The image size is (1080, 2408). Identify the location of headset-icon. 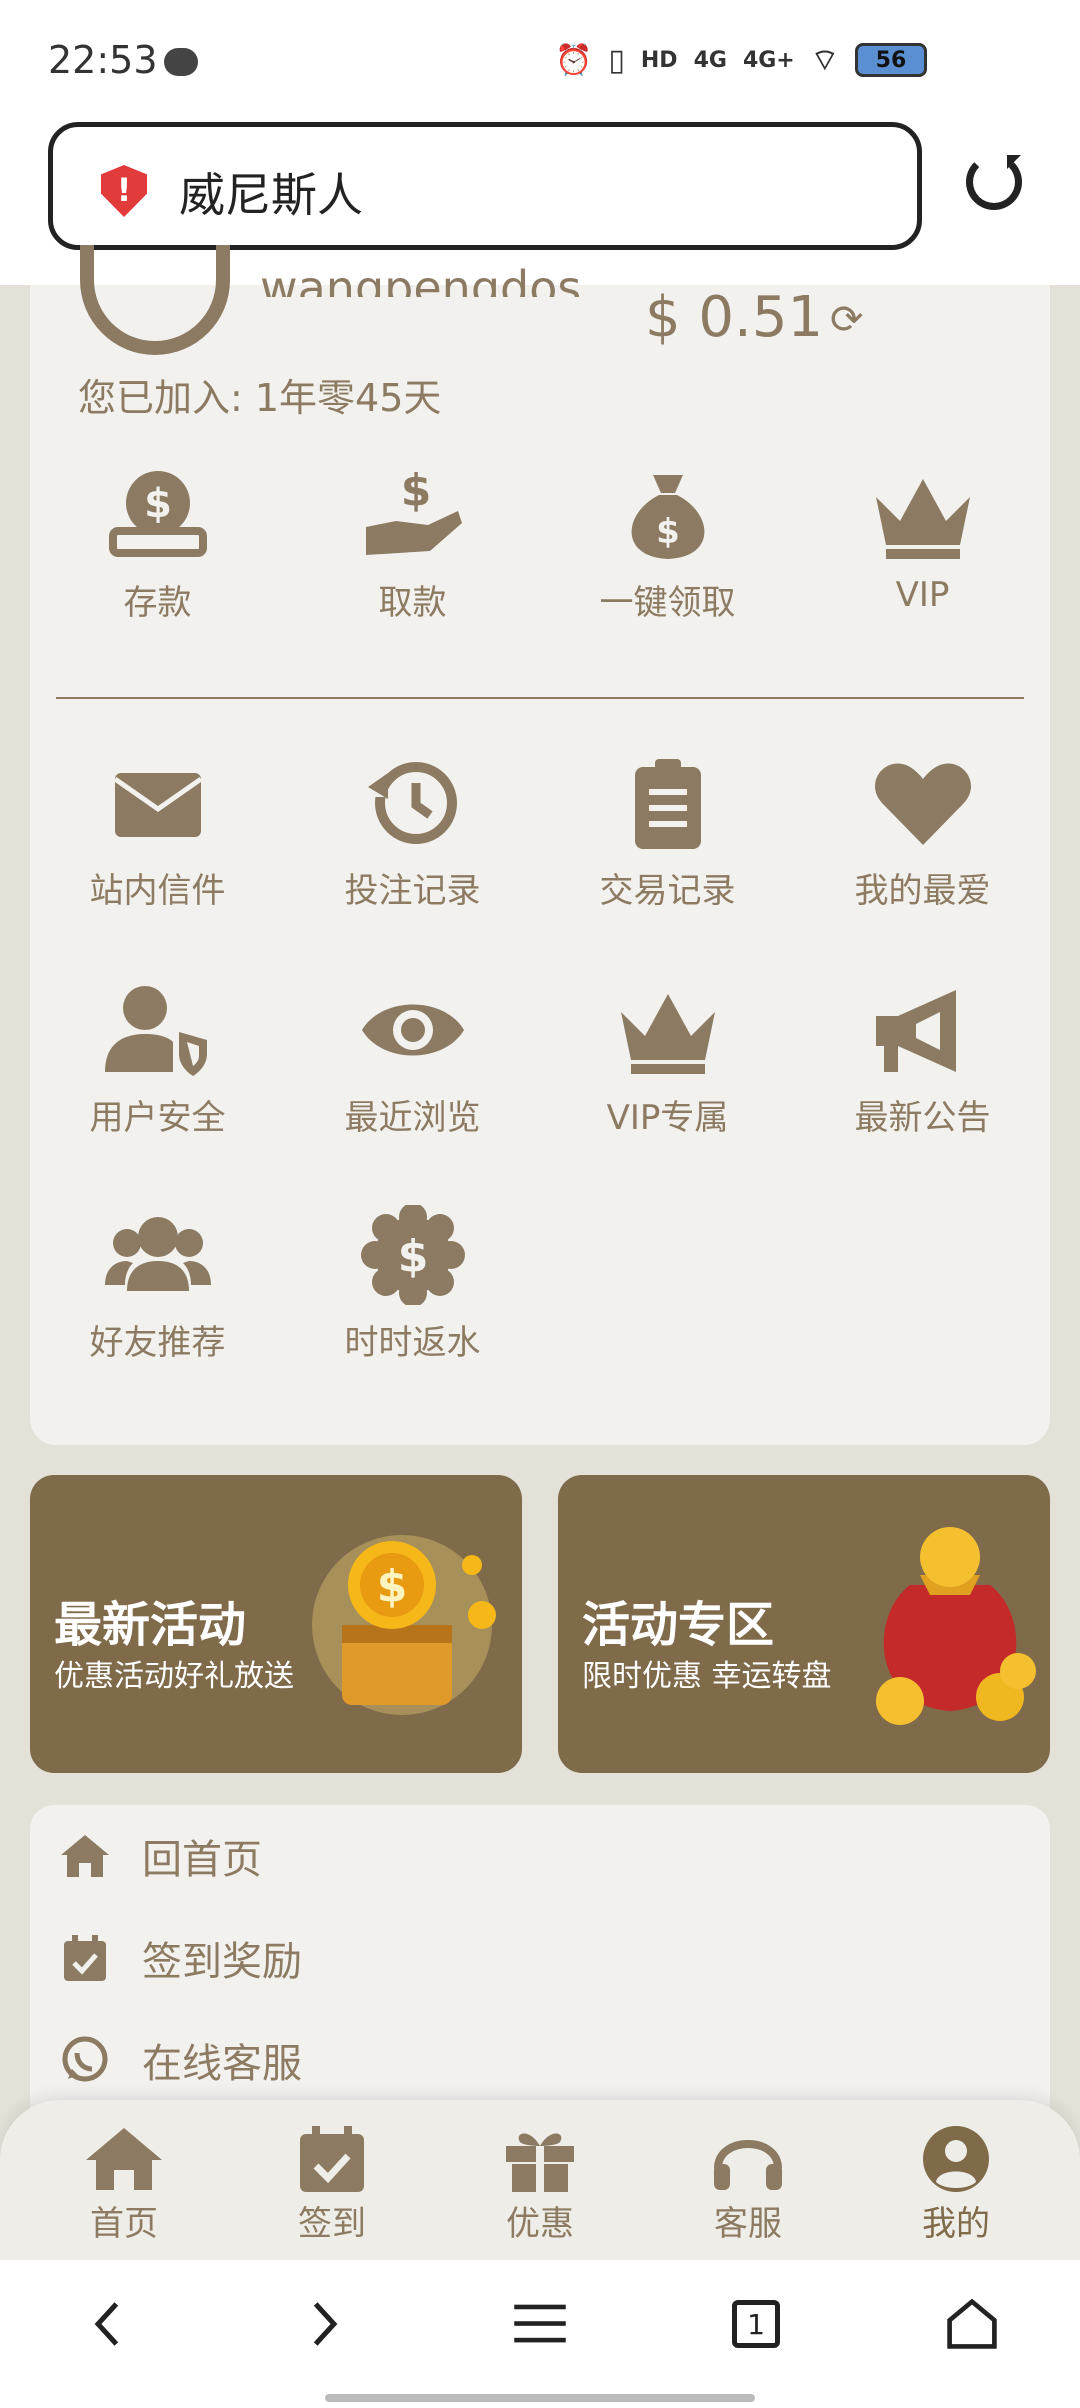
(748, 2165).